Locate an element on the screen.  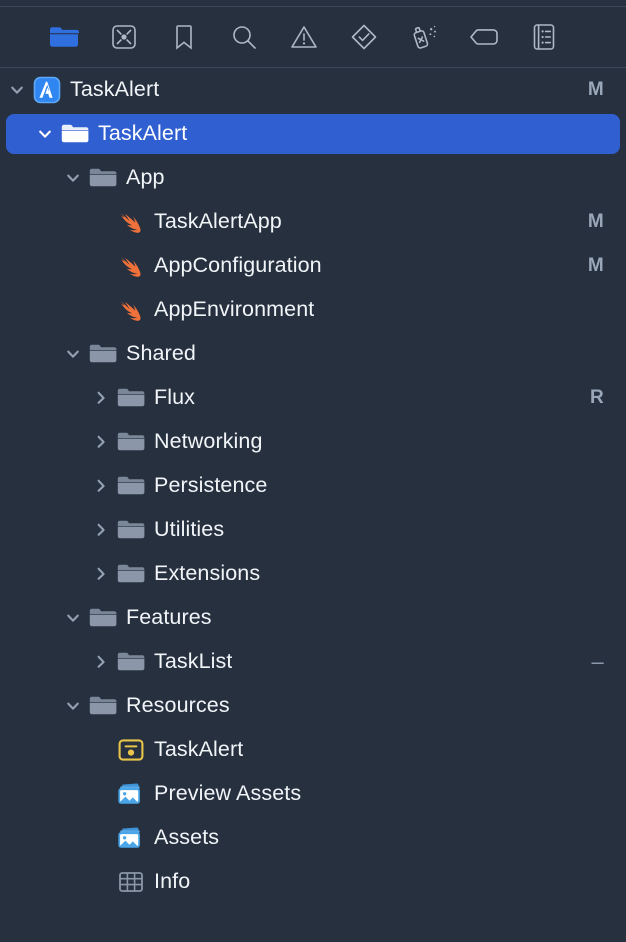
tree-row: Networking is located at coordinates (313, 442).